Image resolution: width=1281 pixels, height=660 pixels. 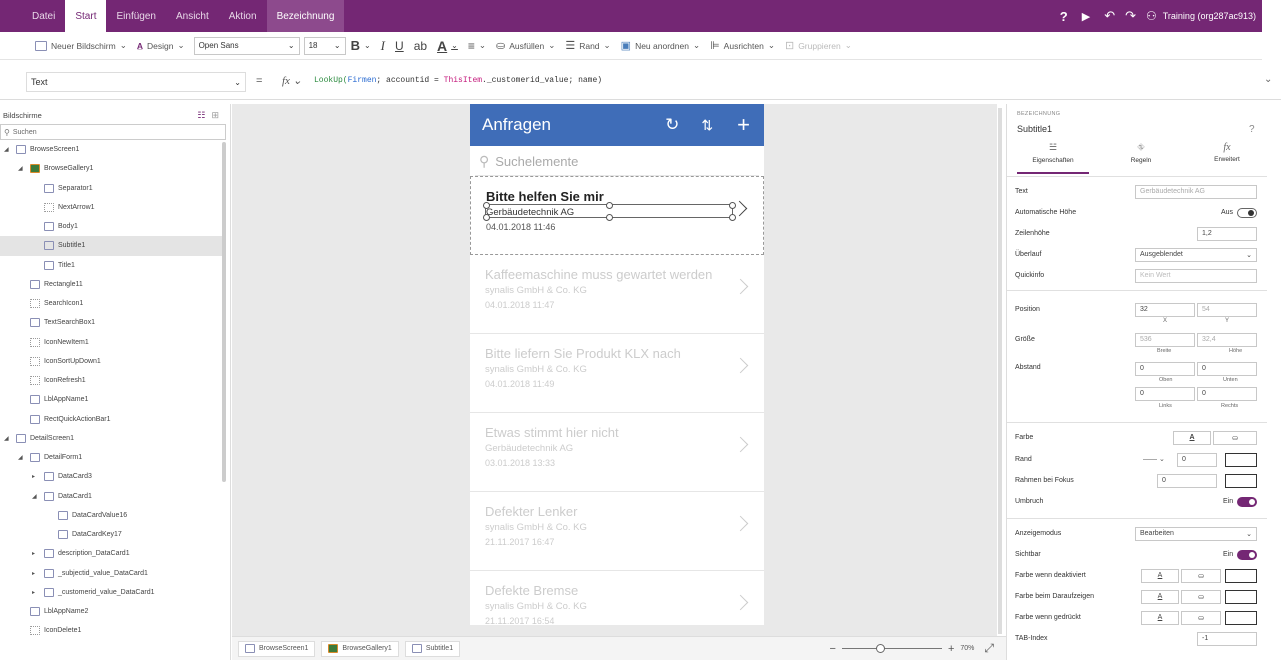 I want to click on focus-border-color-picker, so click(x=1241, y=481).